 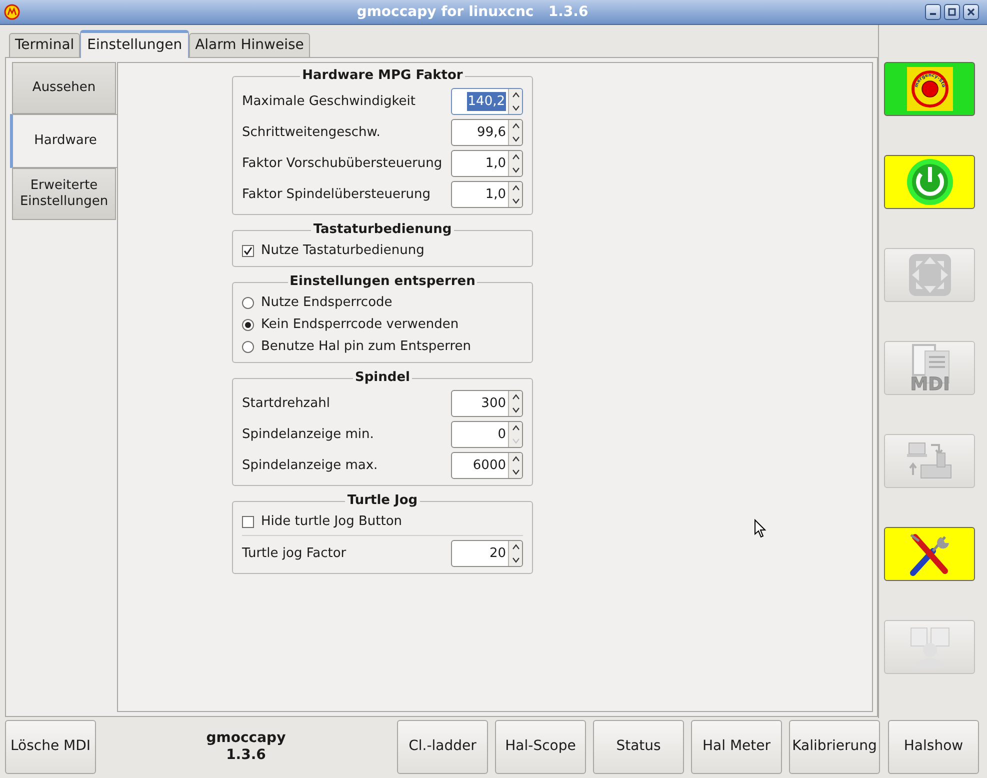 I want to click on minimize-button, so click(x=933, y=12).